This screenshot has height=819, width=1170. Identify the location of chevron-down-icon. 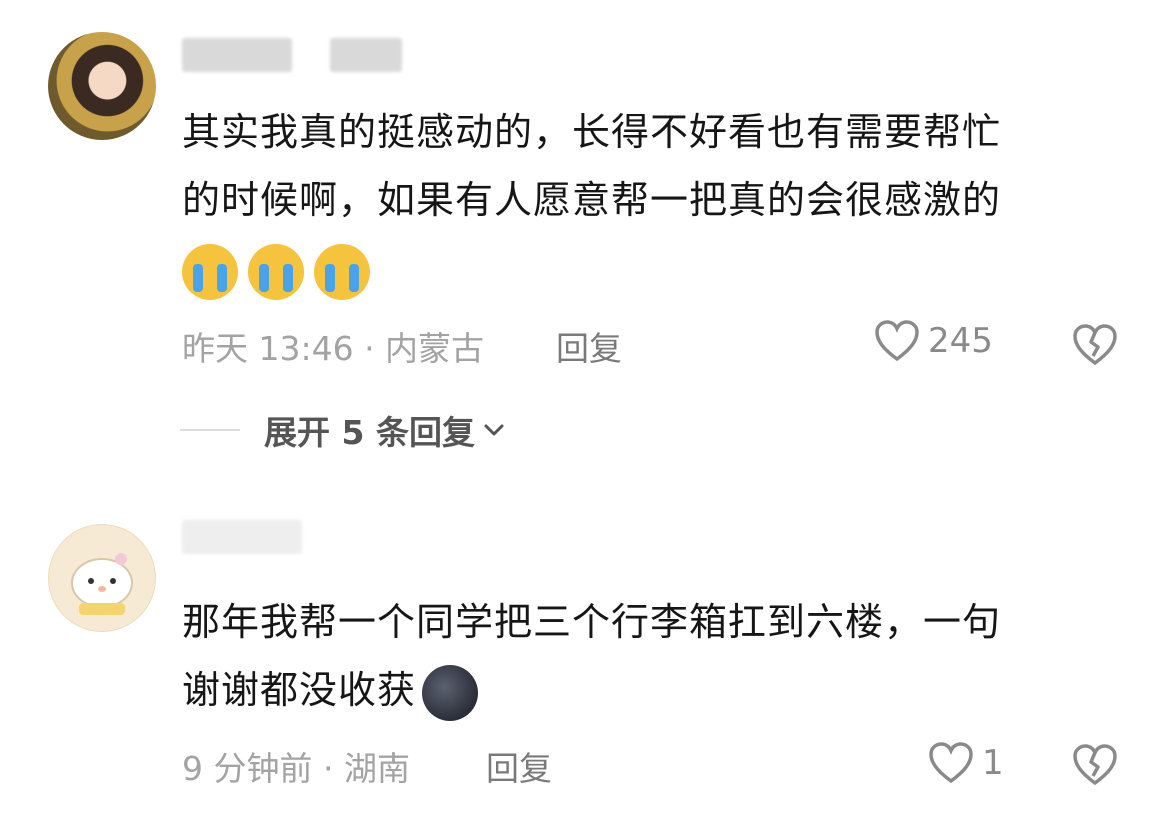
(494, 430).